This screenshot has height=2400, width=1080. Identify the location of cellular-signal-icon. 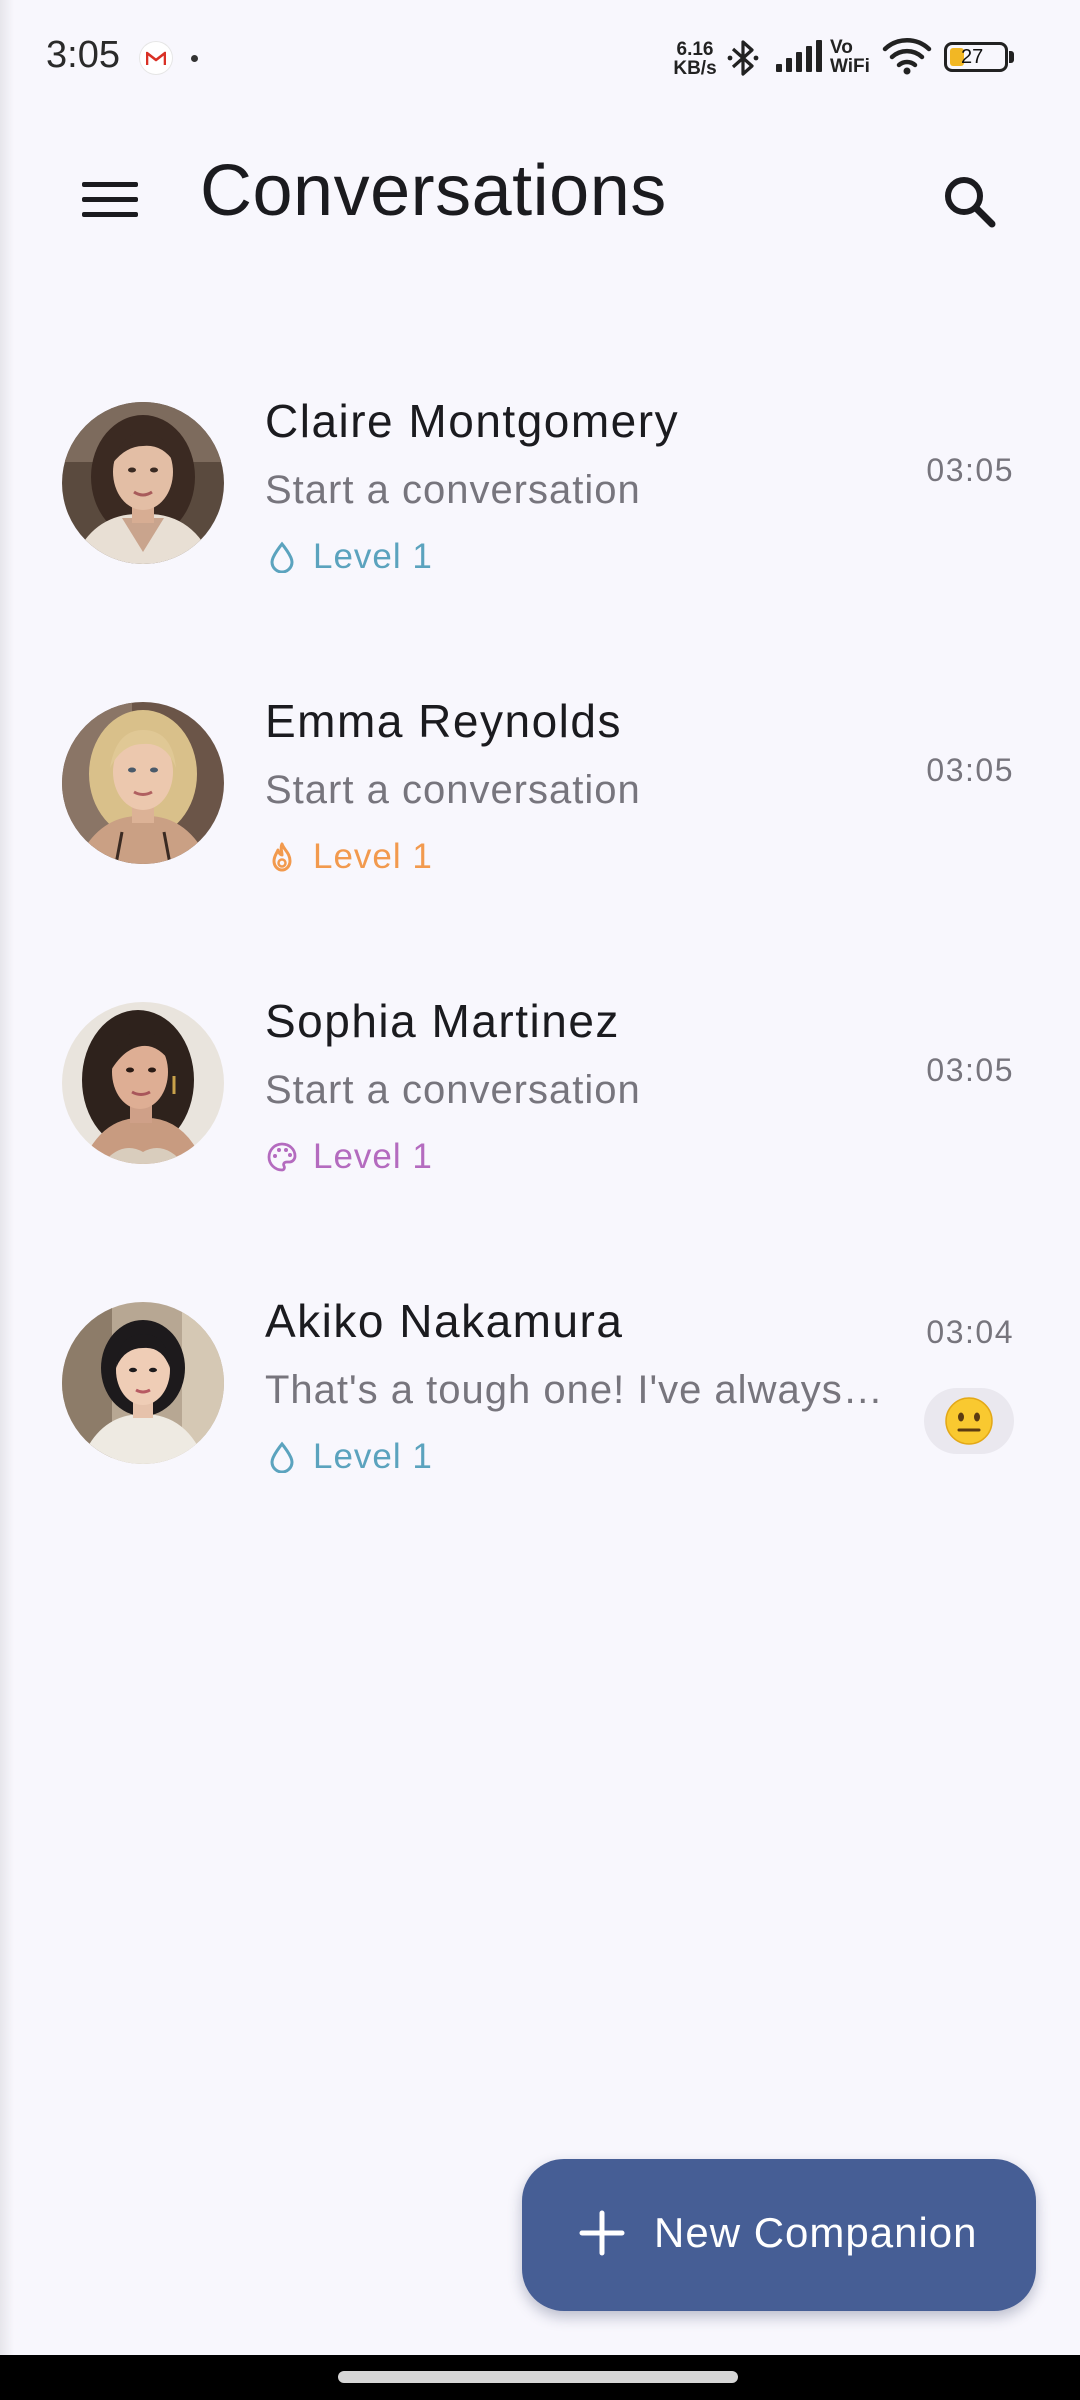
(799, 56).